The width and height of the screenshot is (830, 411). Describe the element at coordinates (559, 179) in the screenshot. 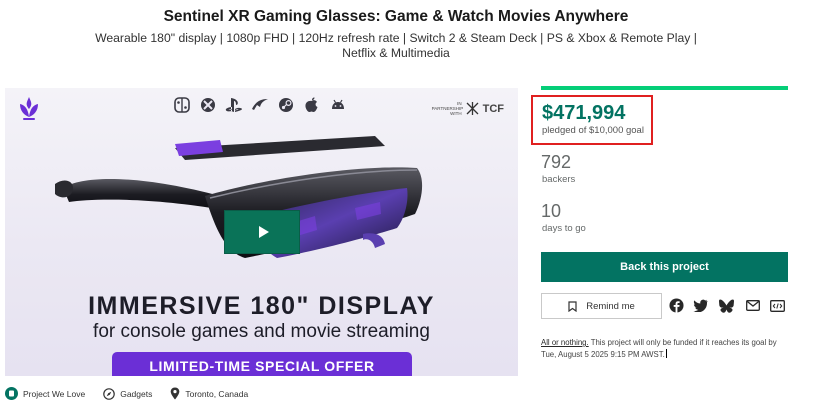

I see `backers-label: backers` at that location.